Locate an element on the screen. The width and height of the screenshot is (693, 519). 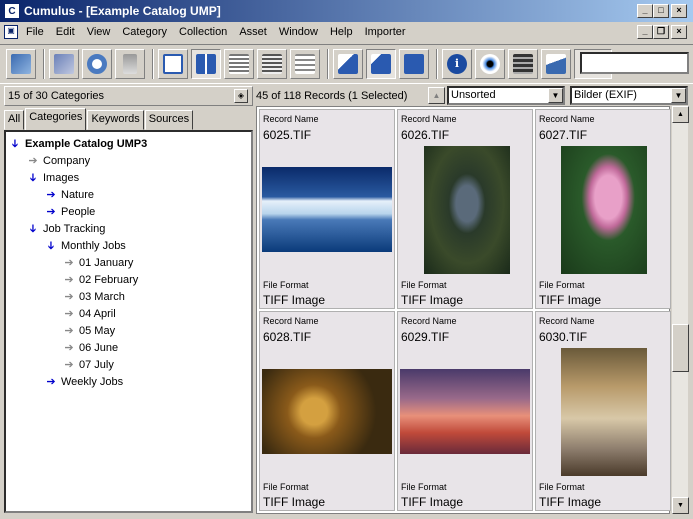
view-thumbnail-button is located at coordinates (206, 64).